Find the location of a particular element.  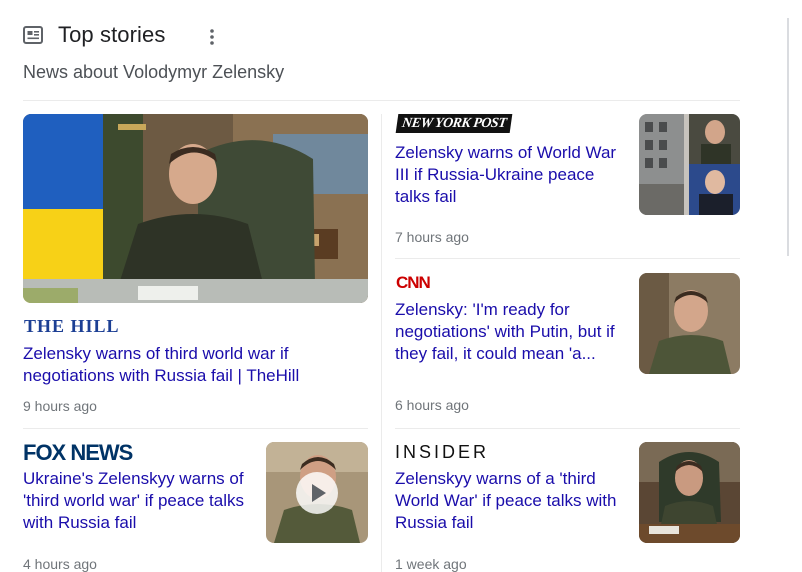

source-logo-insider: INSIDER is located at coordinates (442, 452).